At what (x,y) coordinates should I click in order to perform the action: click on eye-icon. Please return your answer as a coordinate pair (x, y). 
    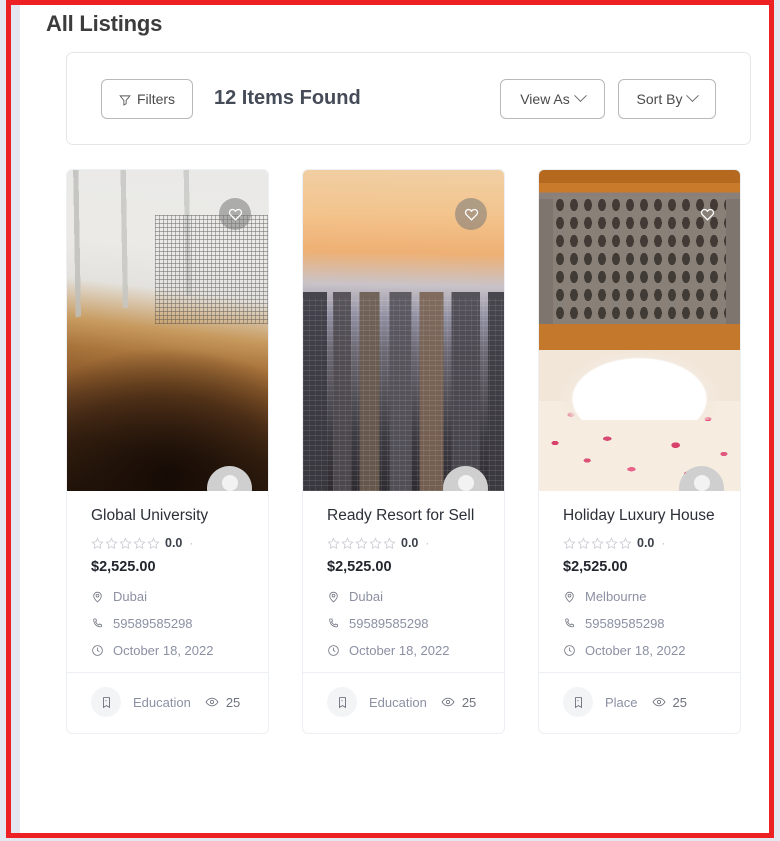
    Looking at the image, I should click on (448, 702).